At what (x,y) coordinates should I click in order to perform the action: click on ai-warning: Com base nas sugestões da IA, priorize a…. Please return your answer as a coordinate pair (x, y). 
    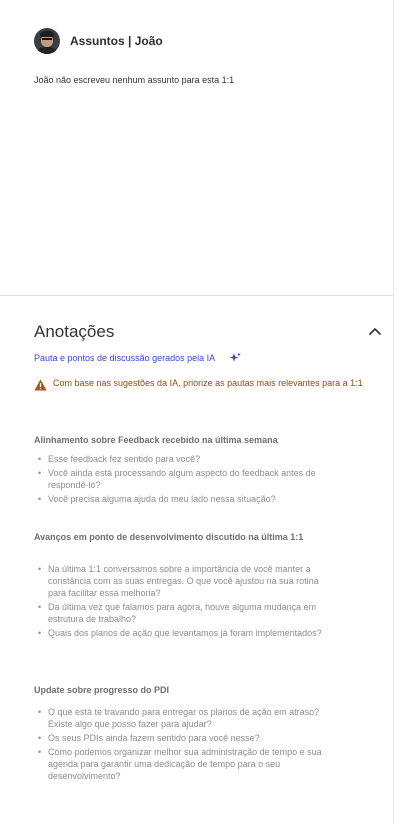
    Looking at the image, I should click on (204, 384).